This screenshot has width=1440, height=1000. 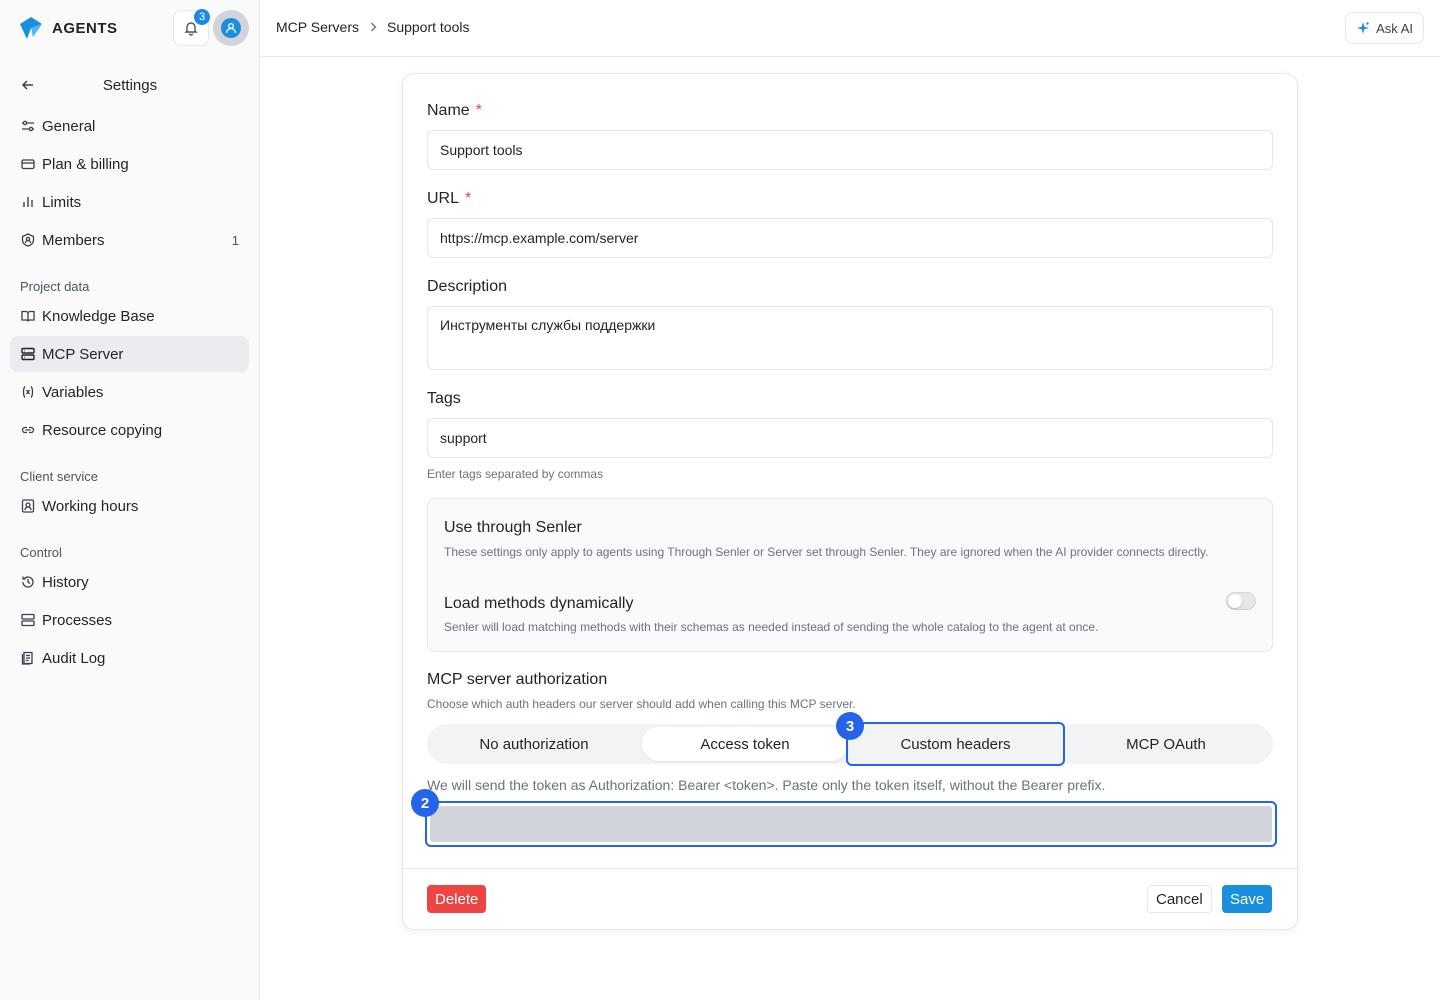 What do you see at coordinates (85, 28) in the screenshot?
I see `brand-name: AGENTS` at bounding box center [85, 28].